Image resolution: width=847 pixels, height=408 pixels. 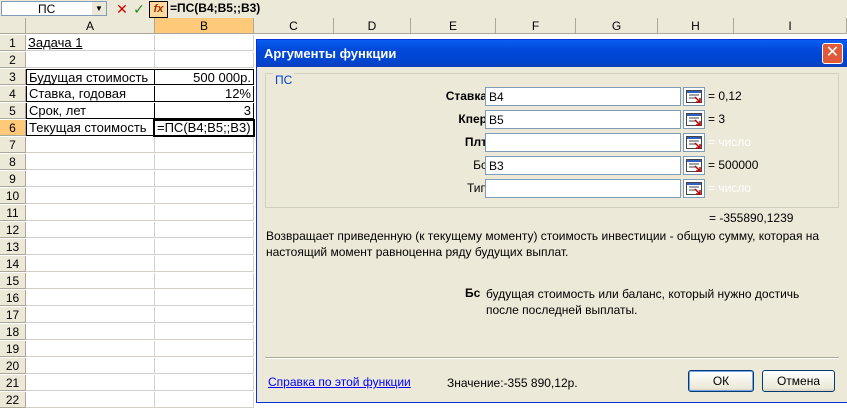 What do you see at coordinates (13, 111) in the screenshot?
I see `row-header: 5` at bounding box center [13, 111].